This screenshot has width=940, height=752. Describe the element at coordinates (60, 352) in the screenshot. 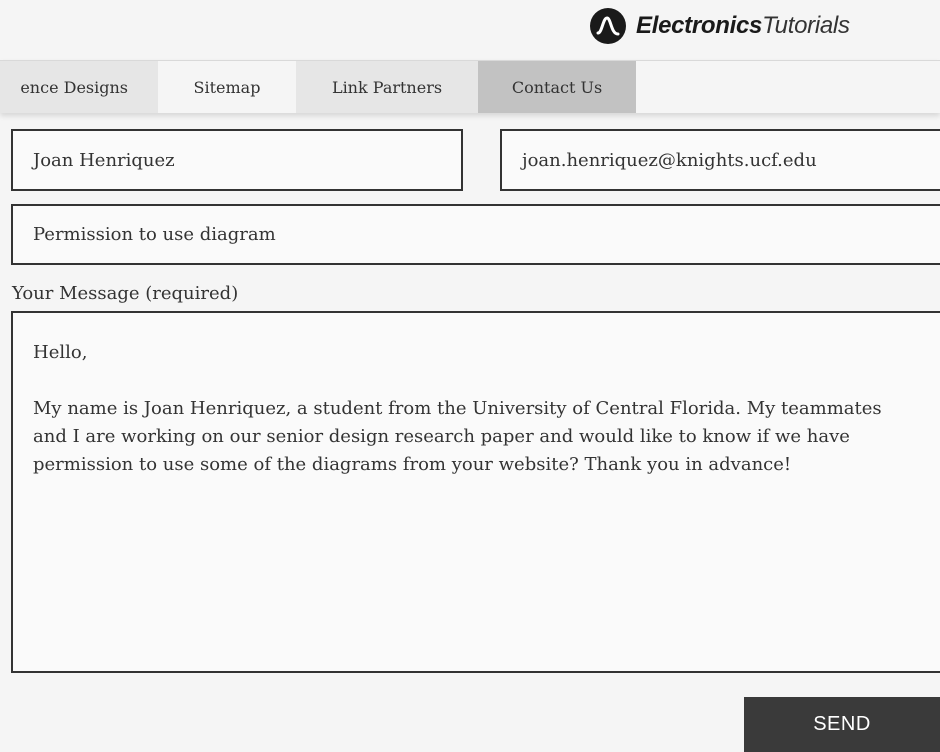

I see `message-greeting: Hello,` at that location.